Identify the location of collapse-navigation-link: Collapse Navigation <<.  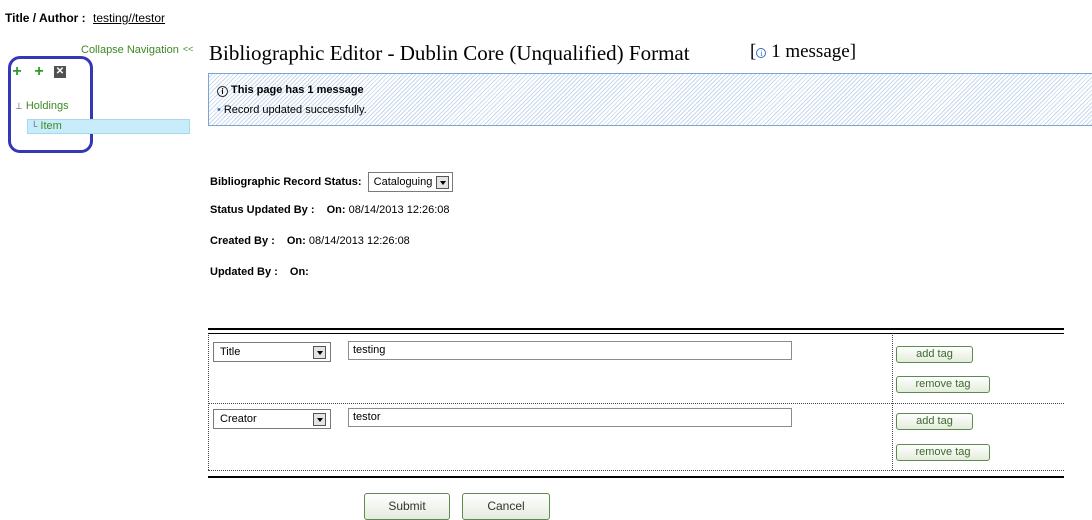
(137, 50).